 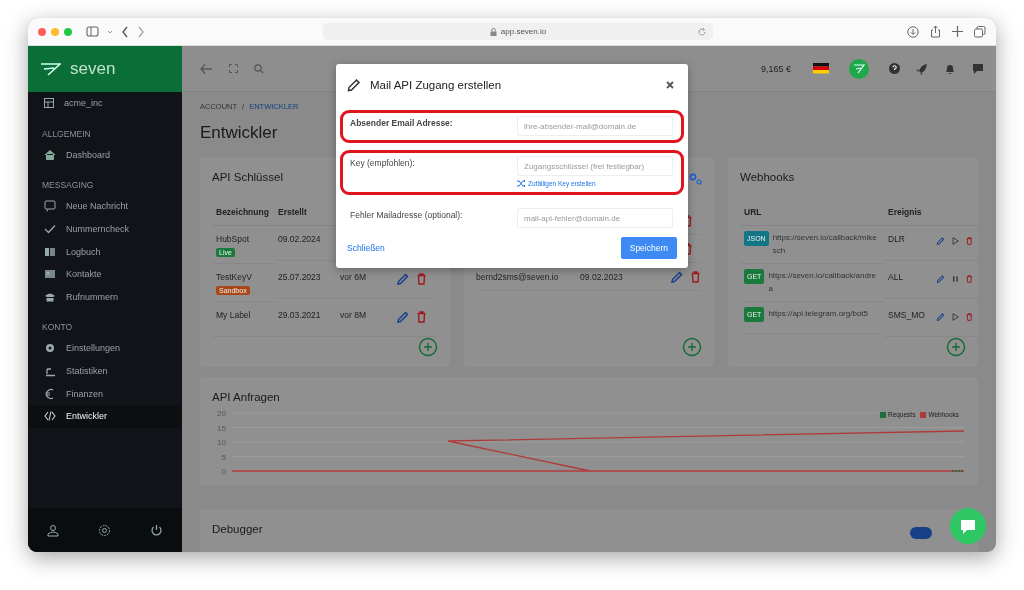 I want to click on sidebar-toggle-icon, so click(x=92, y=31).